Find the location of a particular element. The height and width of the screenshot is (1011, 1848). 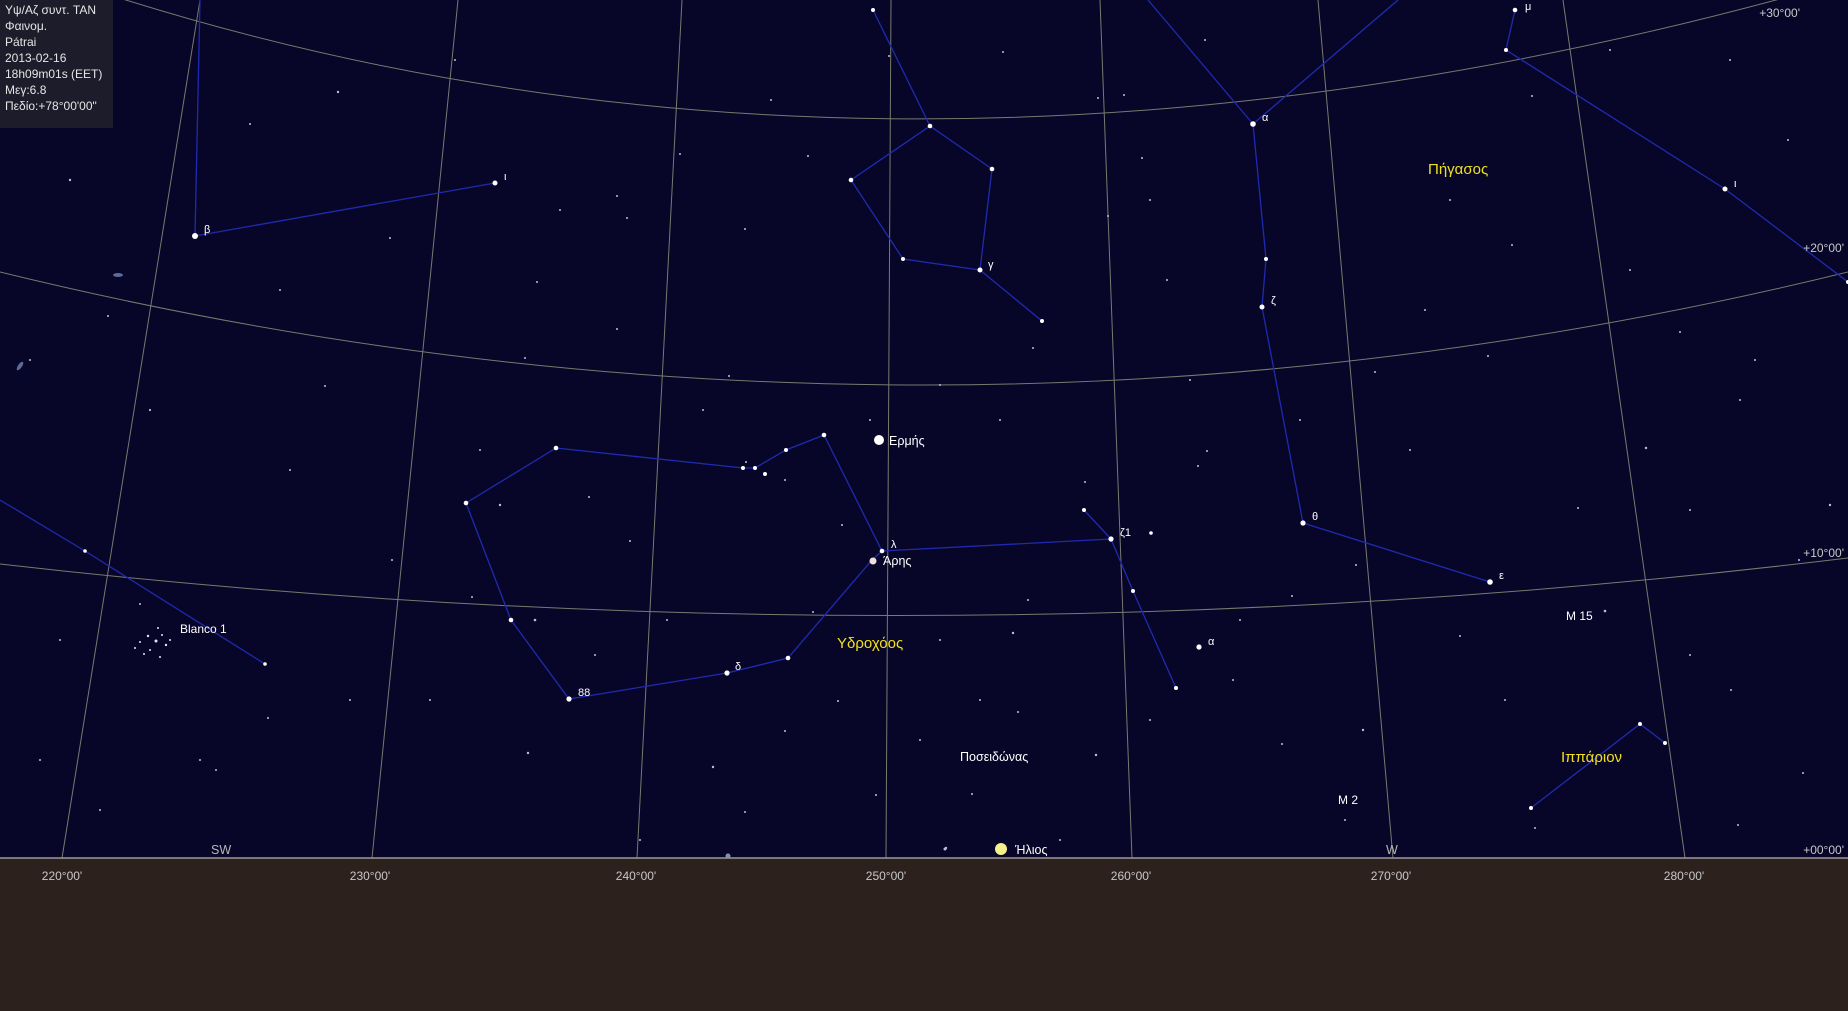

star-label-iota-psa: ι is located at coordinates (505, 177).